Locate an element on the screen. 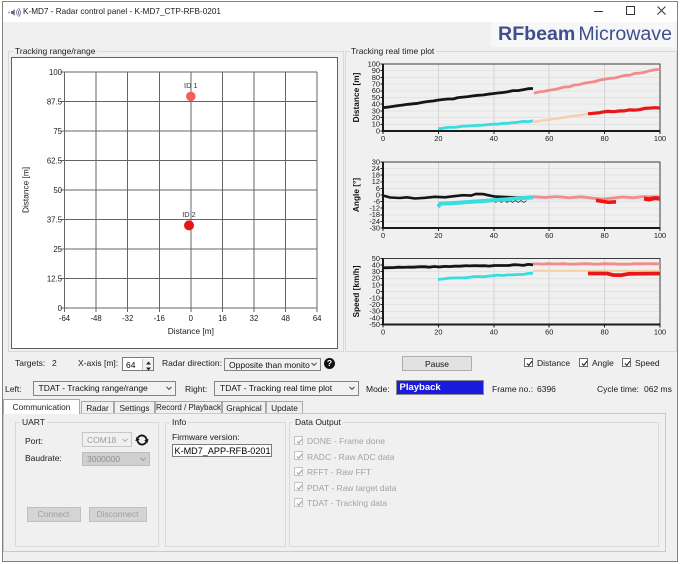  svg-text: 25 is located at coordinates (57, 249).